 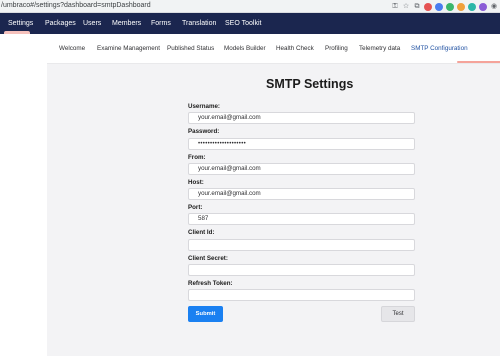 What do you see at coordinates (204, 106) in the screenshot?
I see `username-label: Username:` at bounding box center [204, 106].